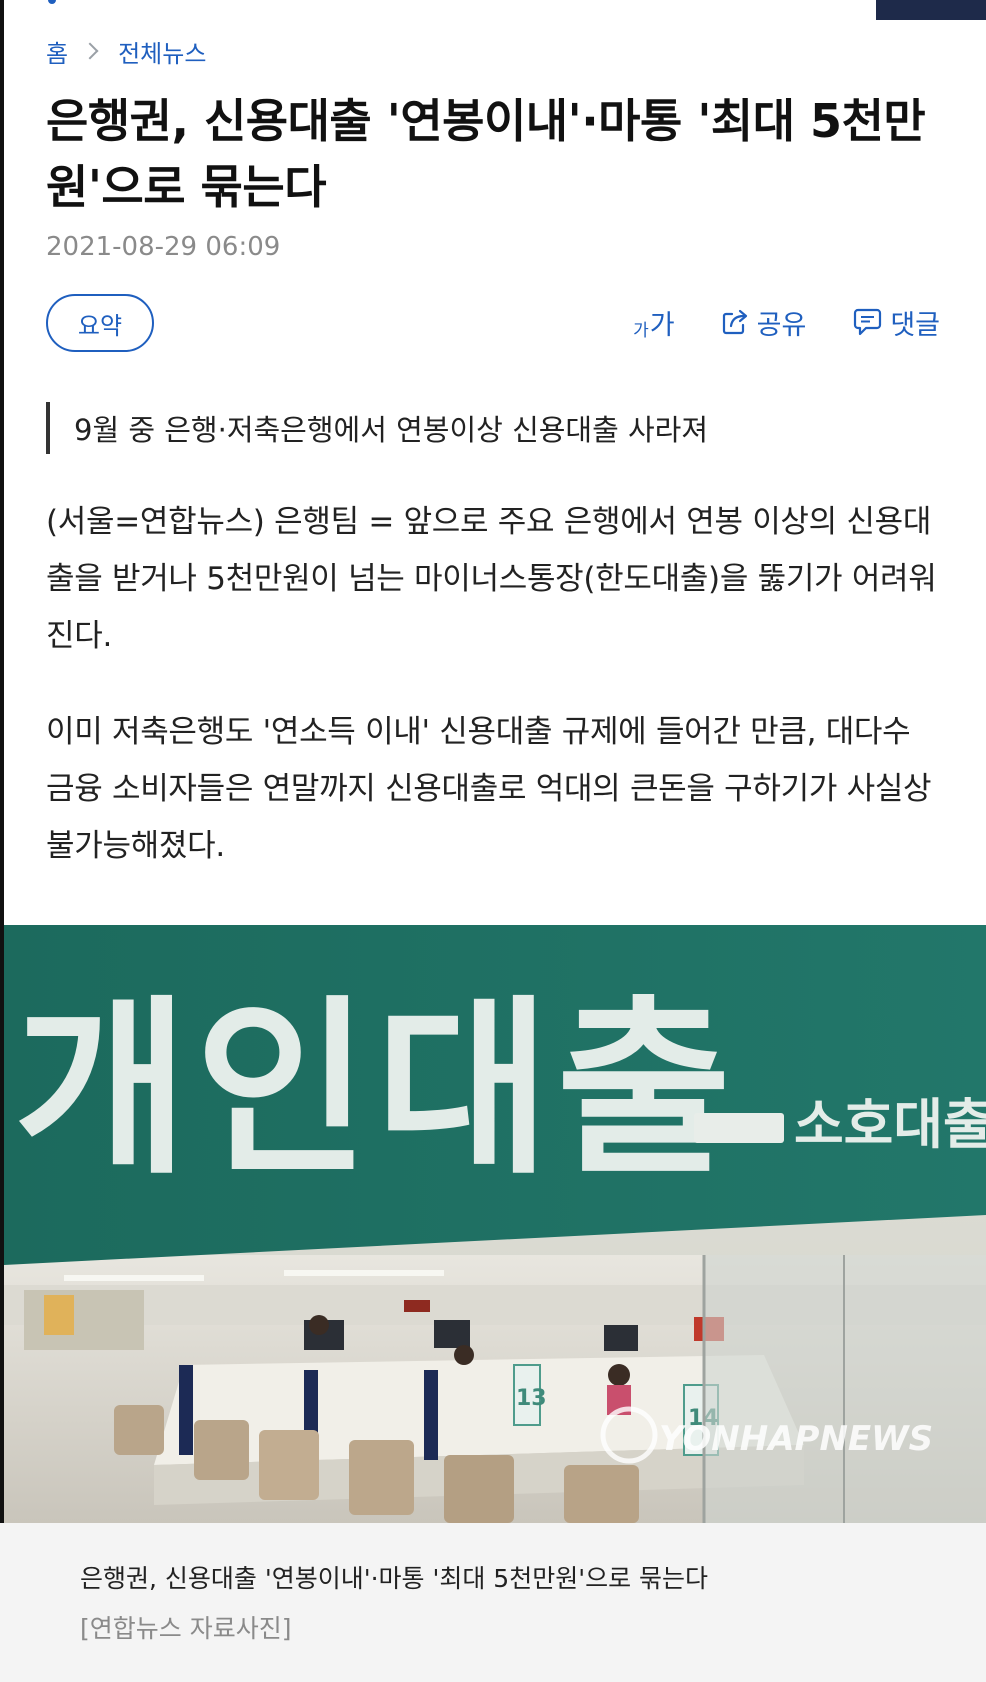 The height and width of the screenshot is (1682, 986). I want to click on share-label: 공유, so click(781, 325).